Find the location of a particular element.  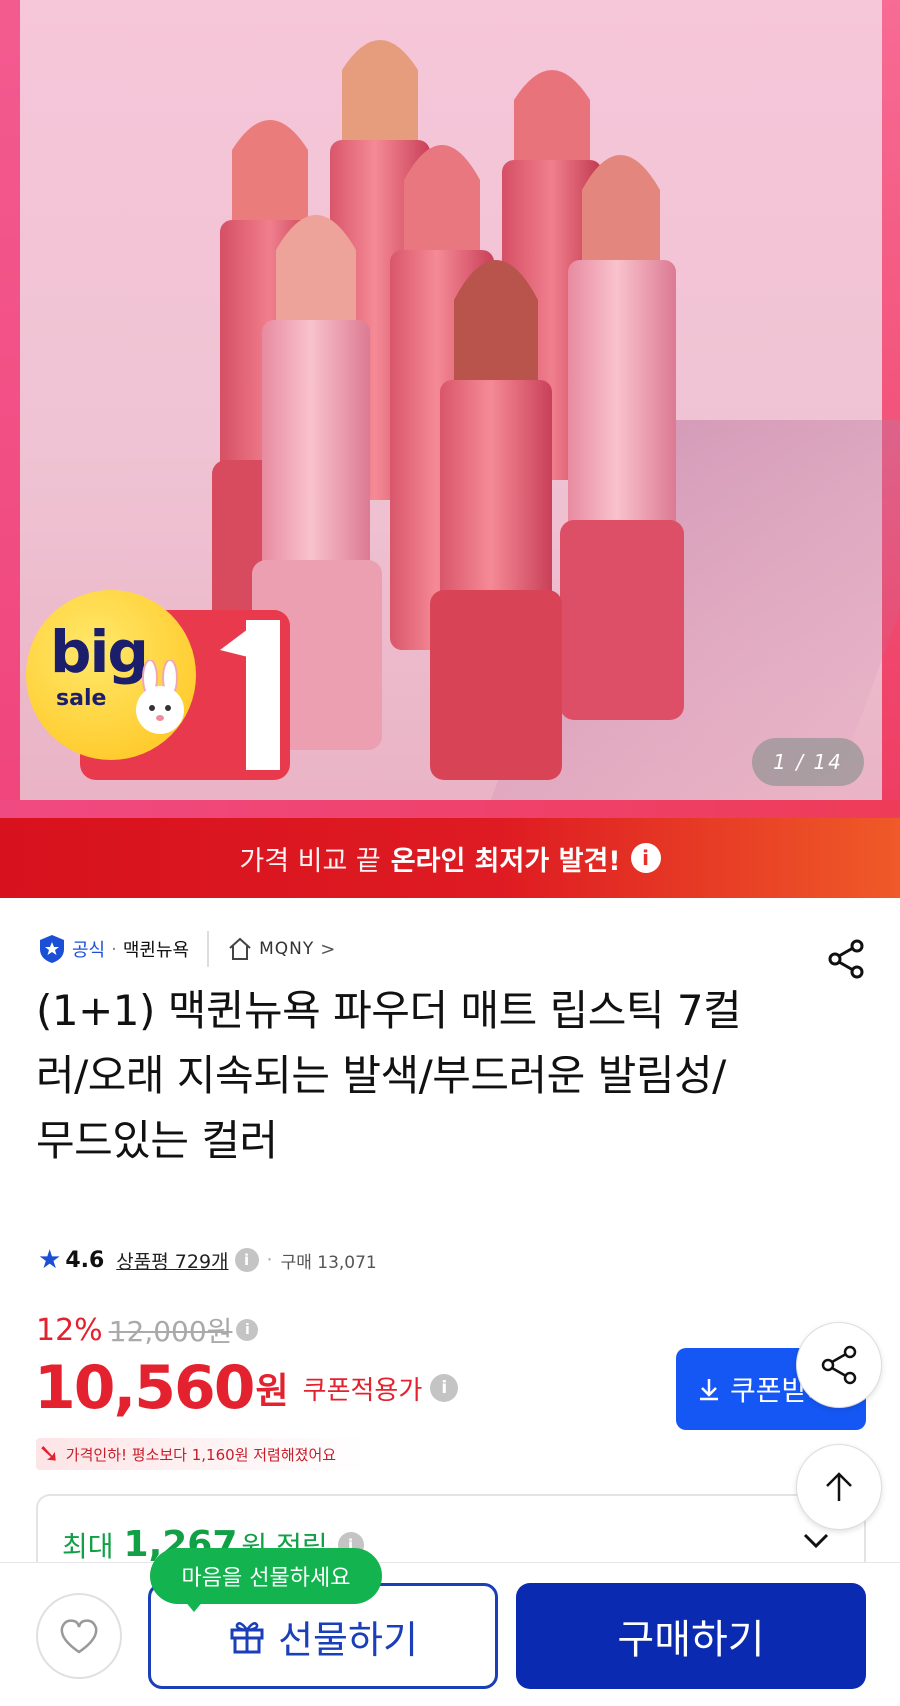

gift-tooltip-tail is located at coordinates (194, 1606).